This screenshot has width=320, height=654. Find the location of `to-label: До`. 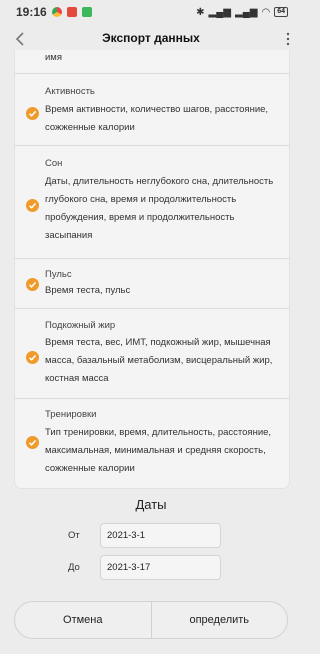

to-label: До is located at coordinates (74, 567).